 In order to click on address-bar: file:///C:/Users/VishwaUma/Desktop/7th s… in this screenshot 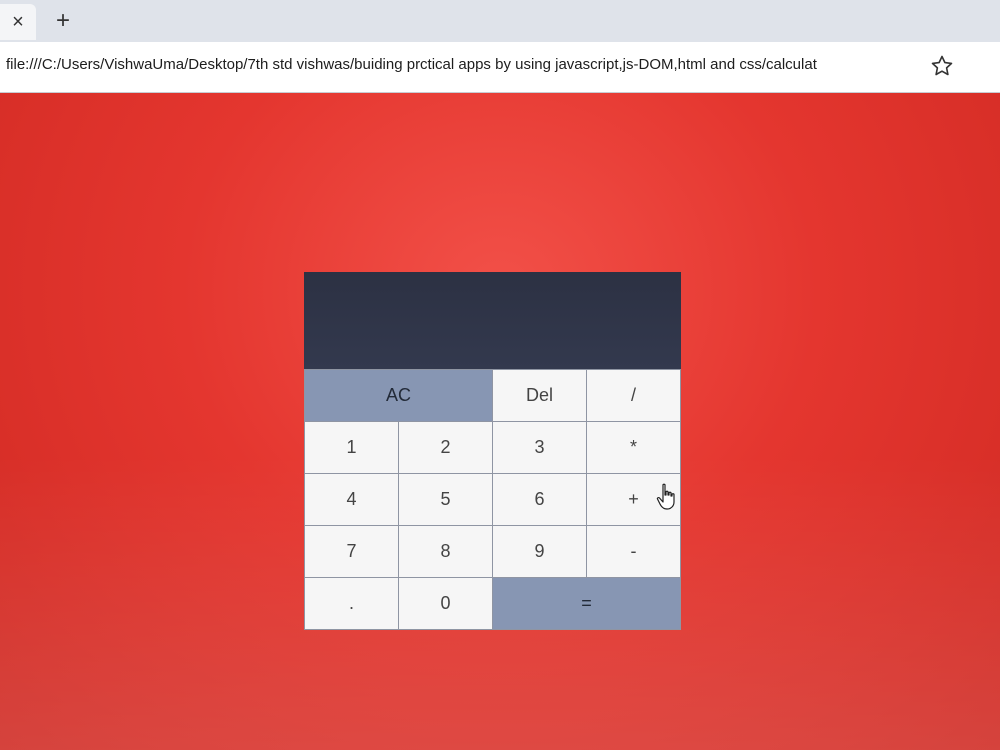, I will do `click(500, 67)`.